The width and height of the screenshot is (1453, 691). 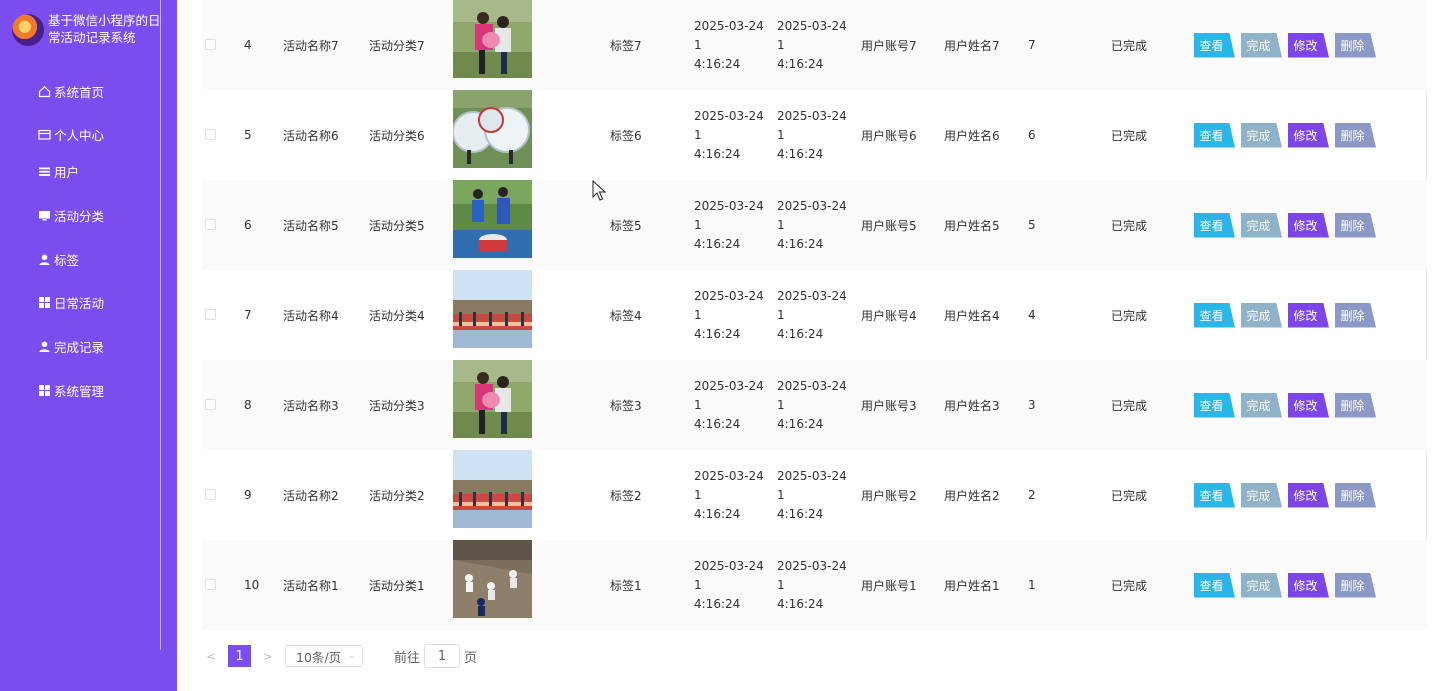 I want to click on cell-number: 5, so click(x=1032, y=225).